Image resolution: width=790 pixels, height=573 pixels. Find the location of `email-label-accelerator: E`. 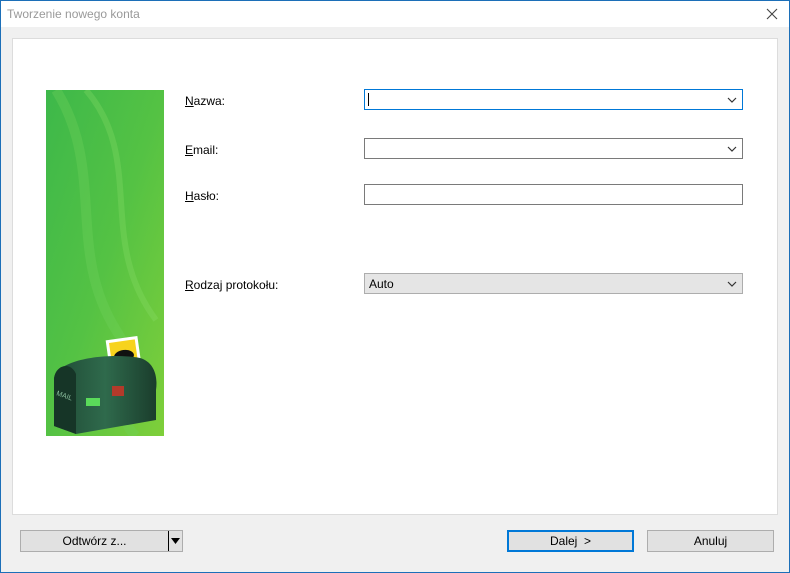

email-label-accelerator: E is located at coordinates (189, 150).